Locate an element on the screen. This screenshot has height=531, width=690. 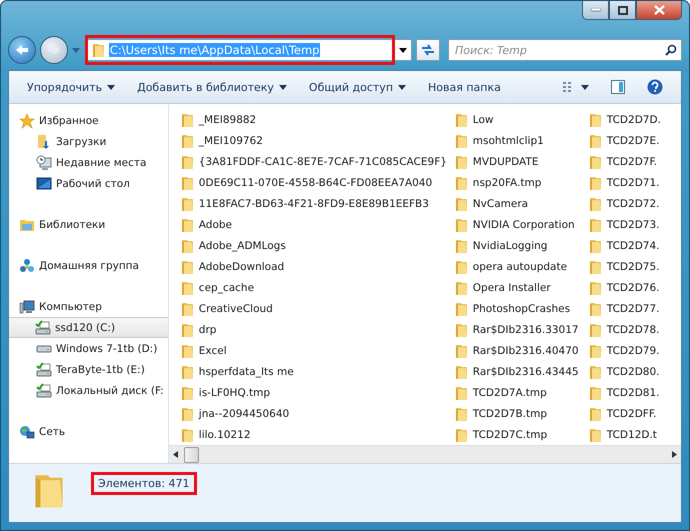
folder-item: hsperfdata_Its me is located at coordinates (318, 371).